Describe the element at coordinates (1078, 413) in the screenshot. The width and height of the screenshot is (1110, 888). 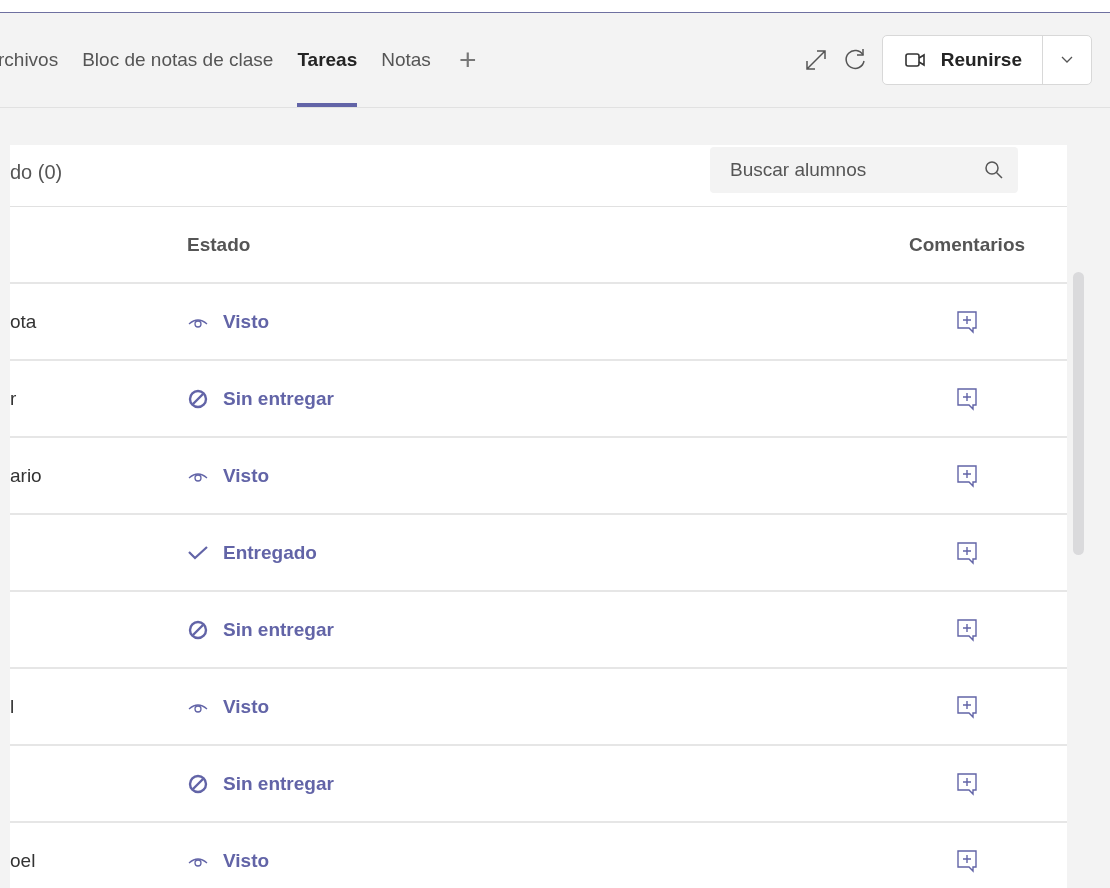
I see `scrollbar` at that location.